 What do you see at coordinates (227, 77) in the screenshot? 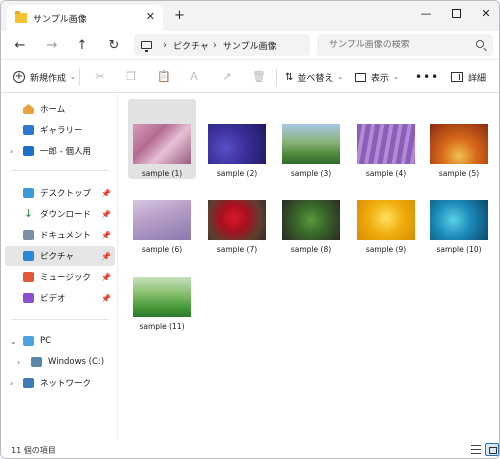
I see `share-icon: ↗` at bounding box center [227, 77].